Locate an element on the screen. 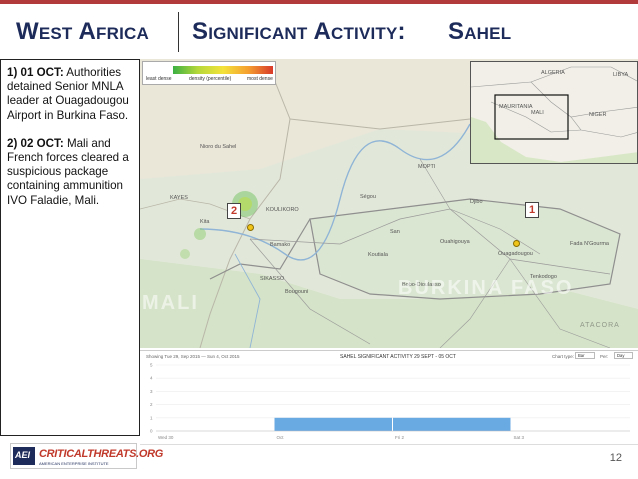 The image size is (638, 479). chart-y-tick-label: 4 is located at coordinates (151, 378).